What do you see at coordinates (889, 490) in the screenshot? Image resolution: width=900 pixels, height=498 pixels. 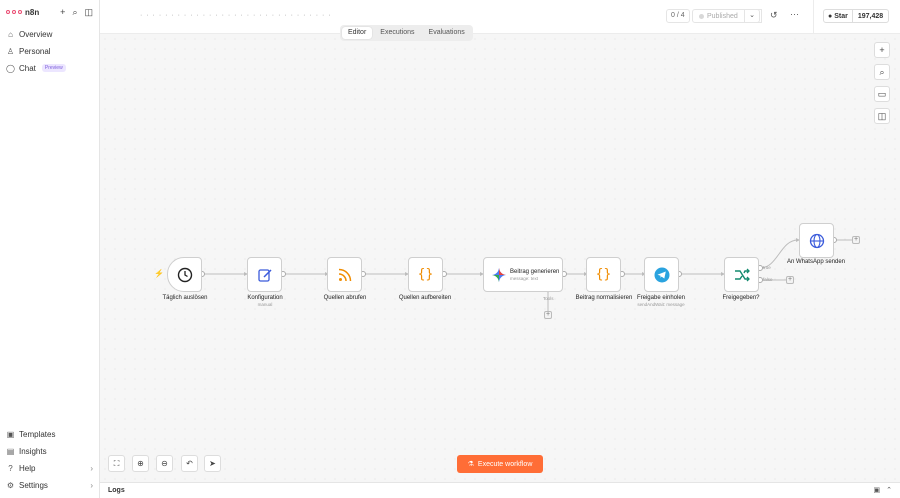 I see `expand-icon: ⌃` at bounding box center [889, 490].